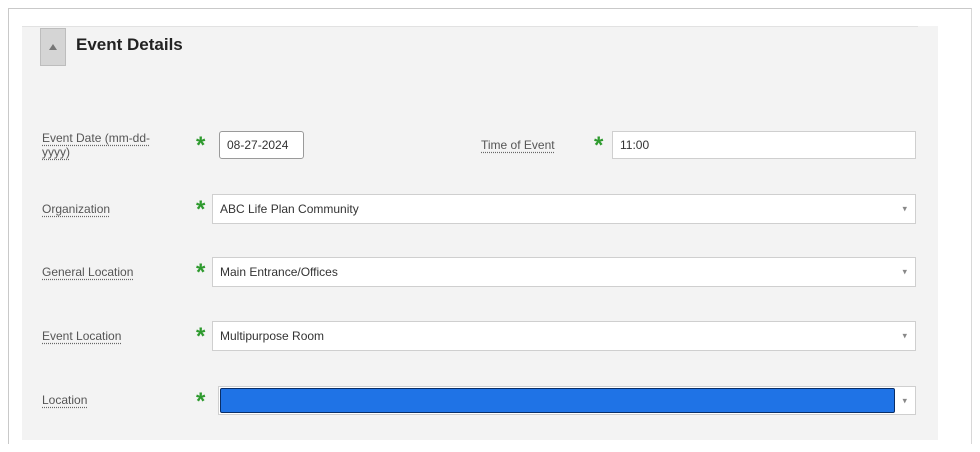 This screenshot has width=980, height=452. Describe the element at coordinates (129, 44) in the screenshot. I see `panel-title: Event Details` at that location.